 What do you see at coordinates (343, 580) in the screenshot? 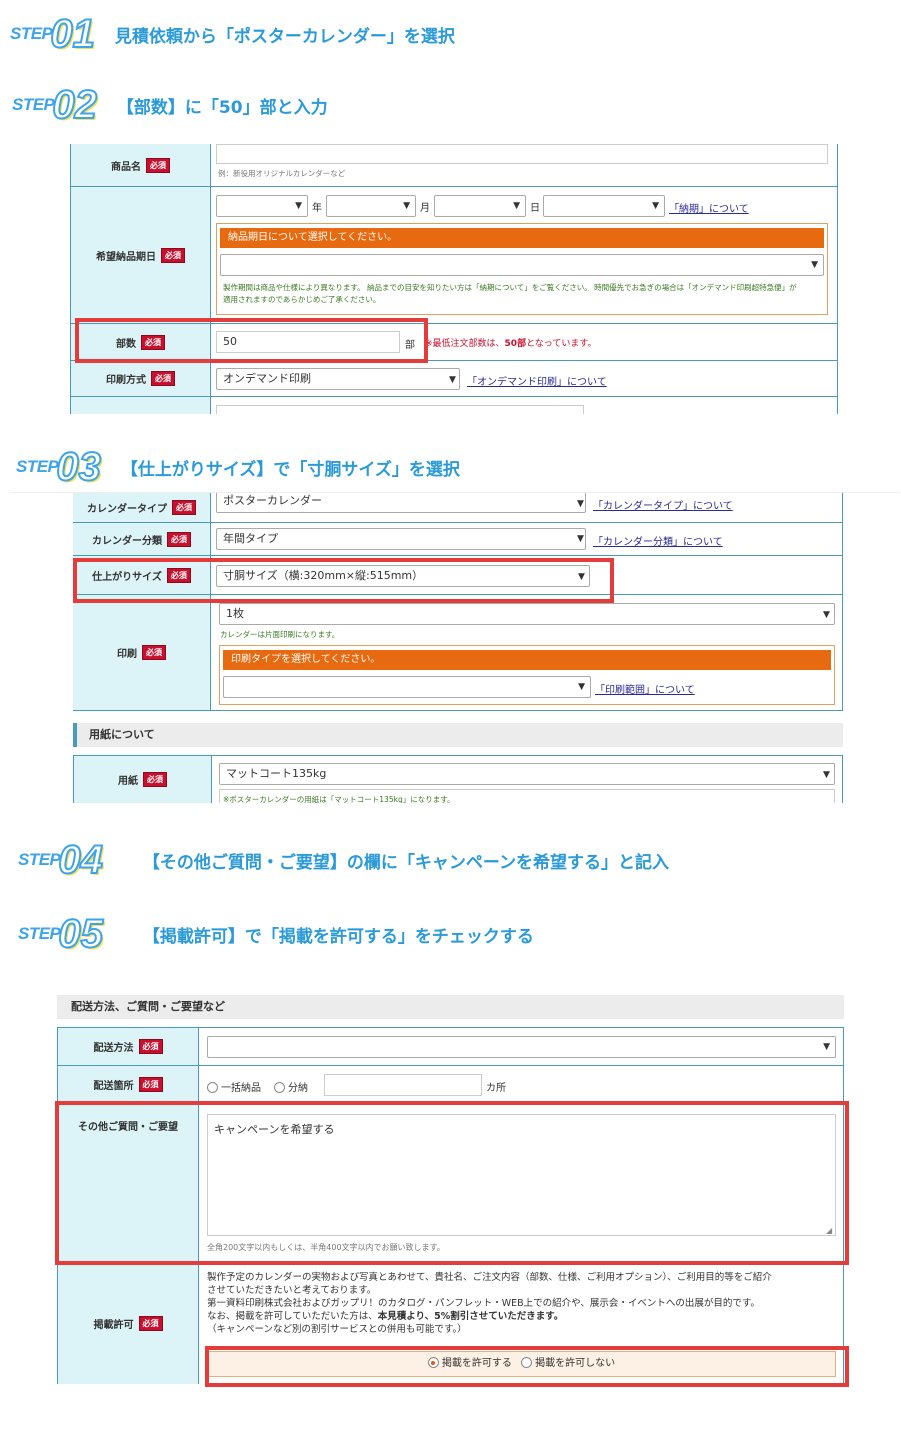
I see `highlight-finish-size` at bounding box center [343, 580].